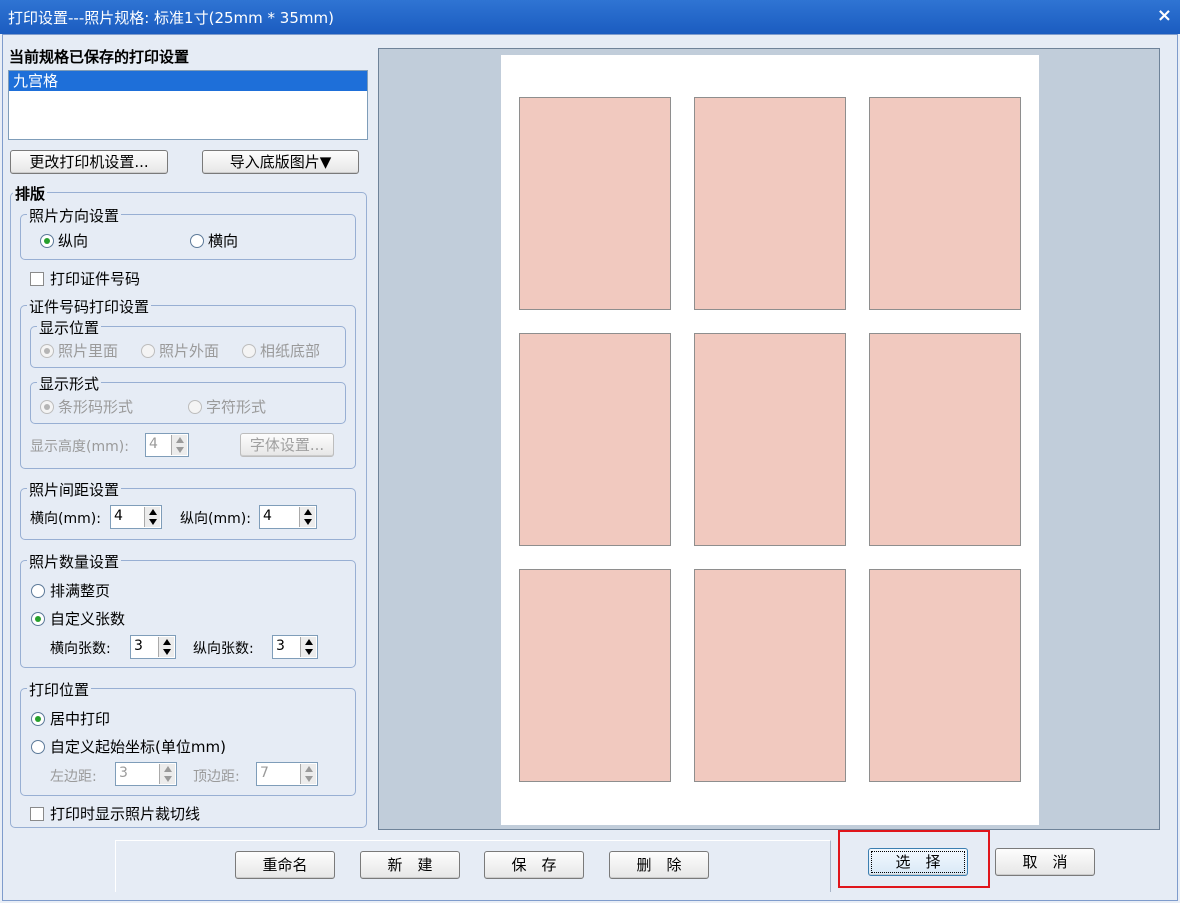  Describe the element at coordinates (89, 306) in the screenshot. I see `id-settings-group-title: 证件号码打印设置` at that location.